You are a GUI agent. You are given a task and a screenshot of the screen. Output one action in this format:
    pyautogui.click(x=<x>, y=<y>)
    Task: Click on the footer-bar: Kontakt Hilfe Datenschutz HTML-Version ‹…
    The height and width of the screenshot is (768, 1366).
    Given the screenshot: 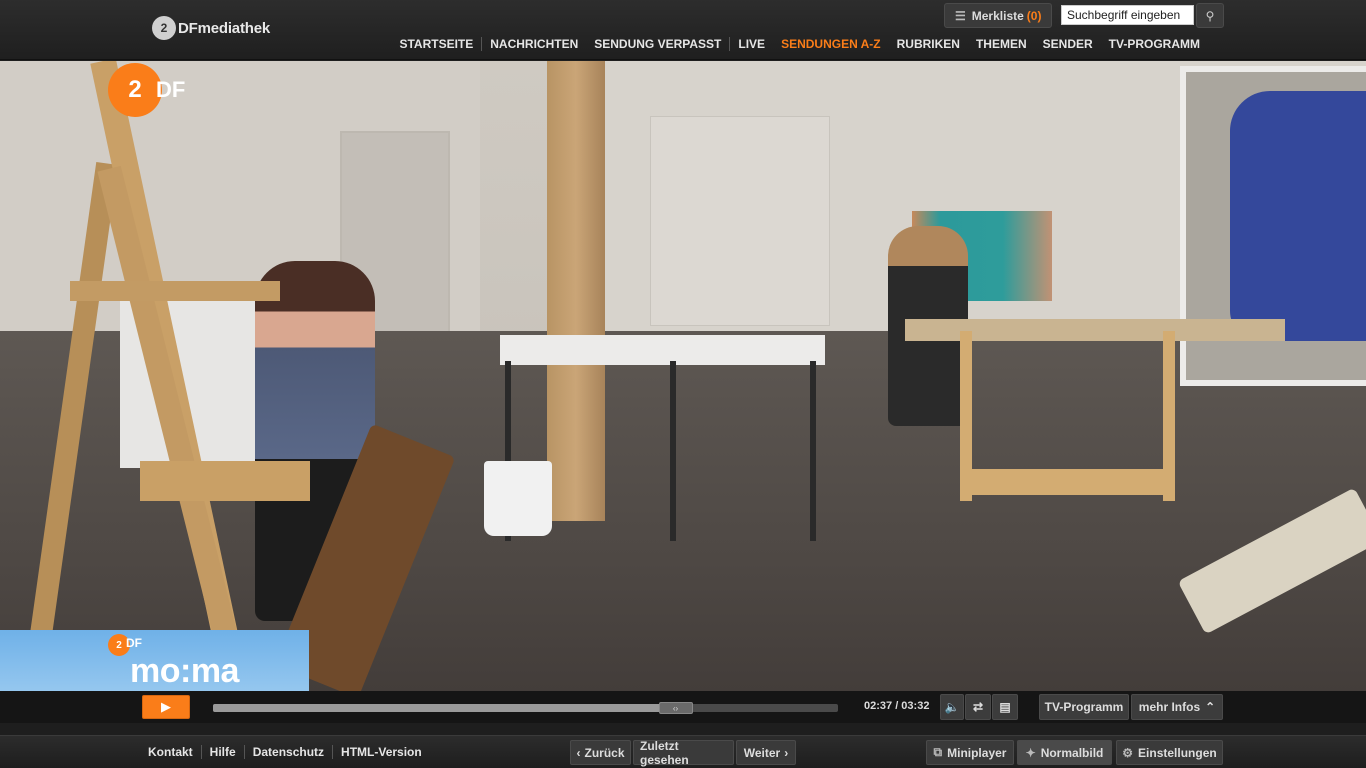 What is the action you would take?
    pyautogui.click(x=683, y=751)
    